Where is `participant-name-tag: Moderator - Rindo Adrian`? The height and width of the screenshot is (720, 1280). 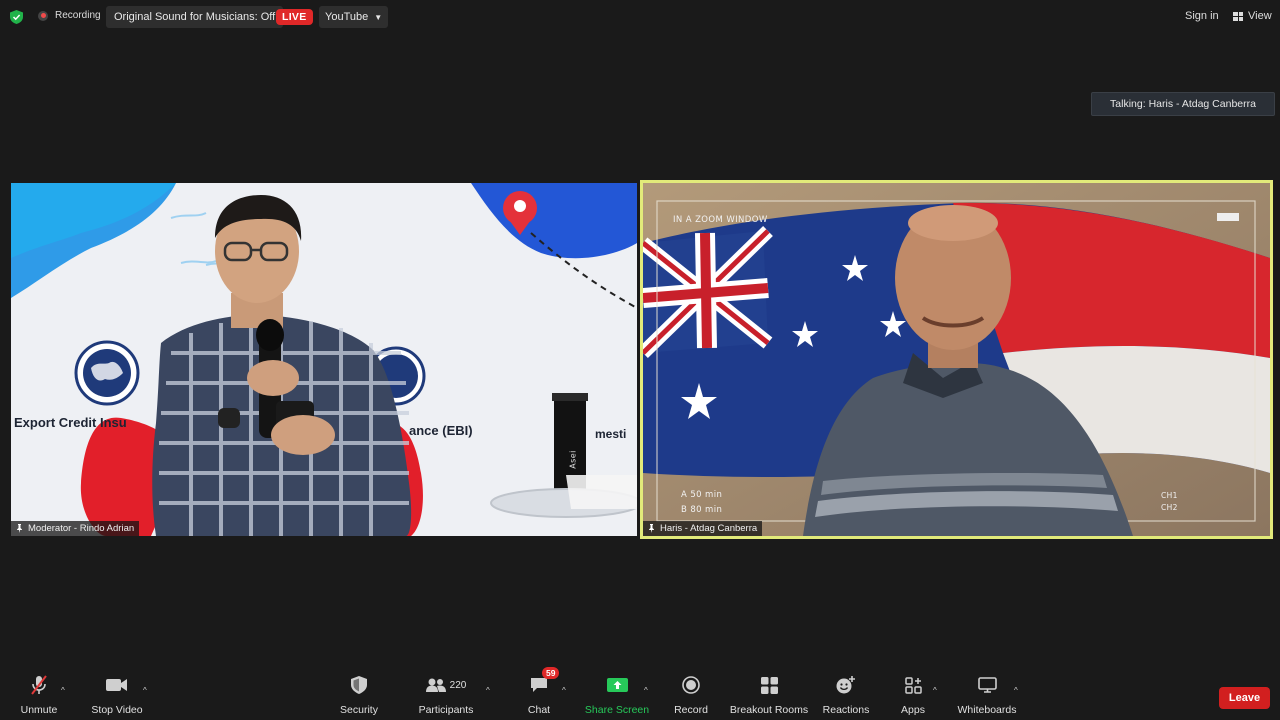 participant-name-tag: Moderator - Rindo Adrian is located at coordinates (75, 528).